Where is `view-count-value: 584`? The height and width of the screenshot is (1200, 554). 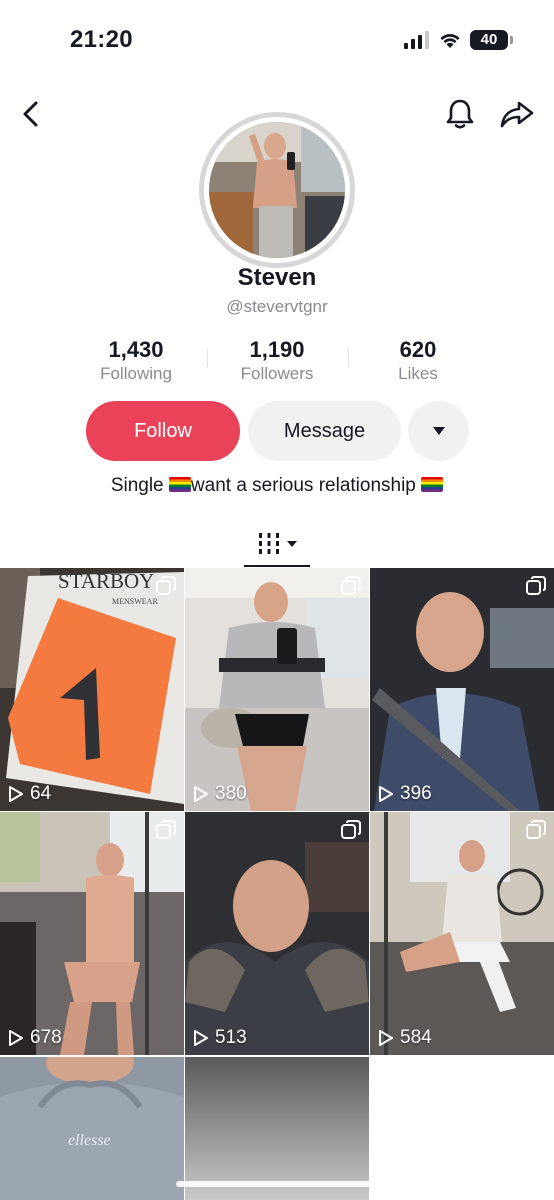
view-count-value: 584 is located at coordinates (416, 1037).